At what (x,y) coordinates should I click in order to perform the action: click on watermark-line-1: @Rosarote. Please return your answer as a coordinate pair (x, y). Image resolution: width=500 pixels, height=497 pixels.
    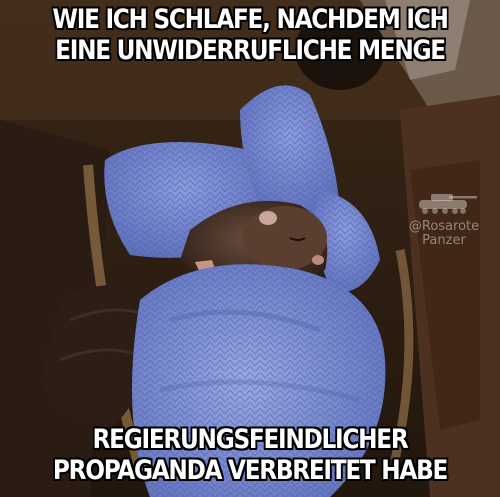
    Looking at the image, I should click on (444, 226).